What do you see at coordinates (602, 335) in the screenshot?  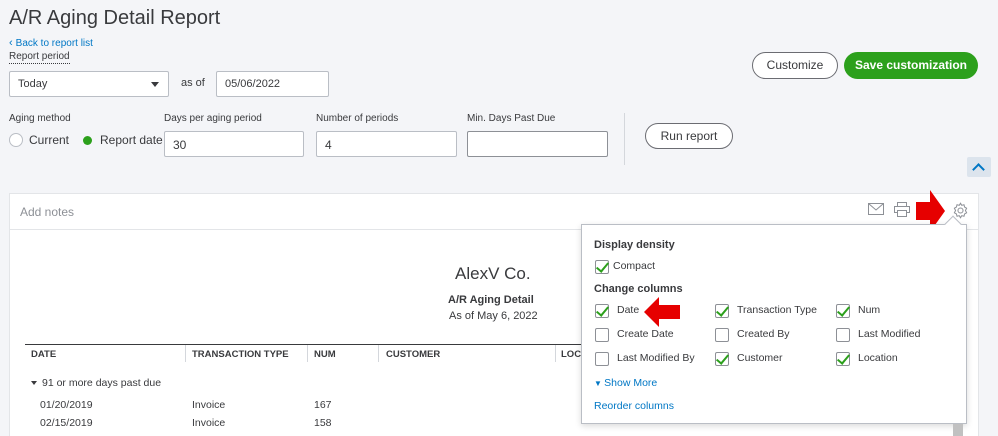 I see `column-checkbox-create-date` at bounding box center [602, 335].